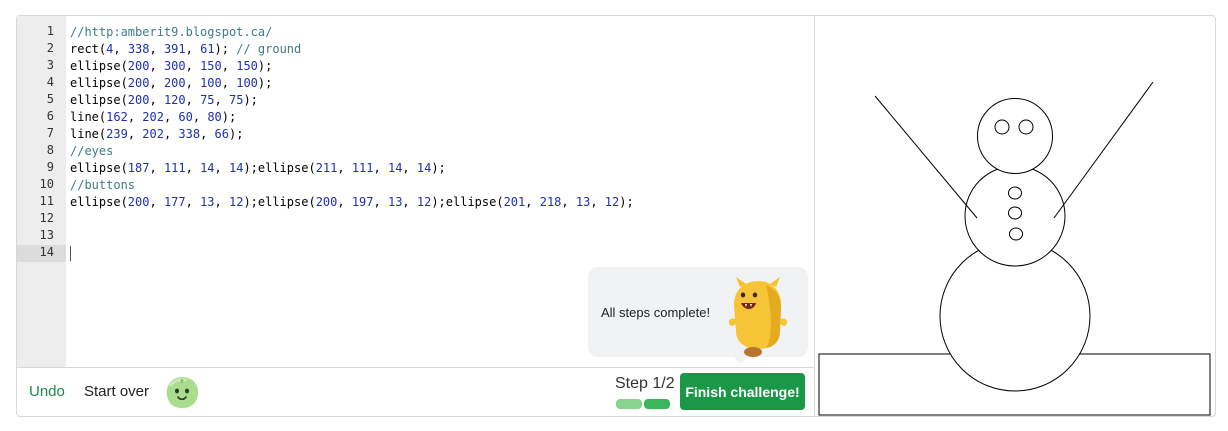  I want to click on code-line: //buttons, so click(102, 185).